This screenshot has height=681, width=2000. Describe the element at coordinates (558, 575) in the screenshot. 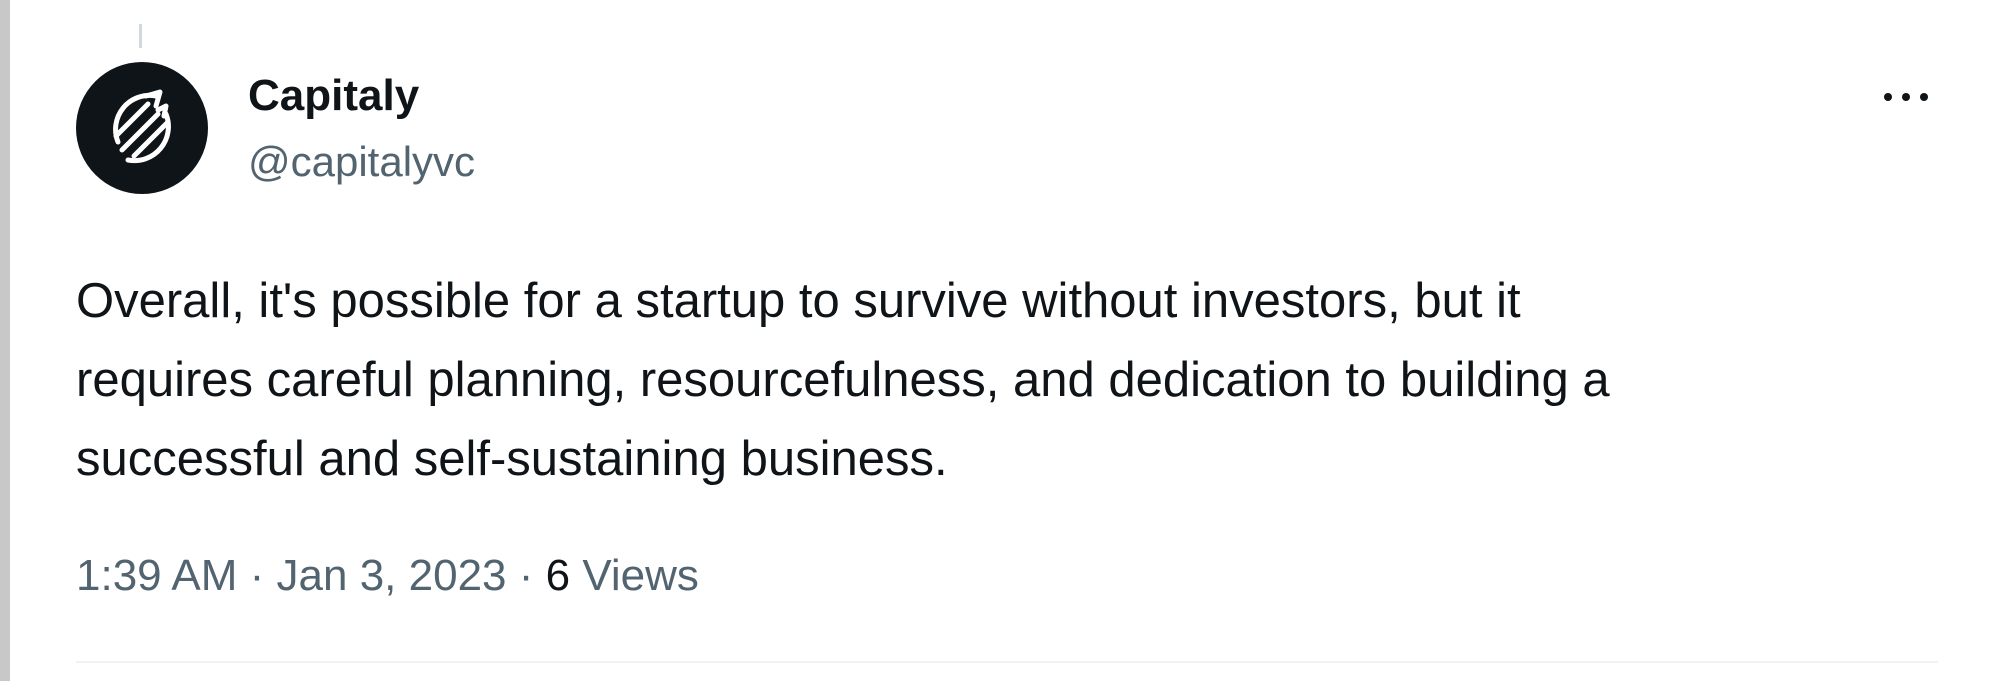

I see `views-count: 6` at that location.